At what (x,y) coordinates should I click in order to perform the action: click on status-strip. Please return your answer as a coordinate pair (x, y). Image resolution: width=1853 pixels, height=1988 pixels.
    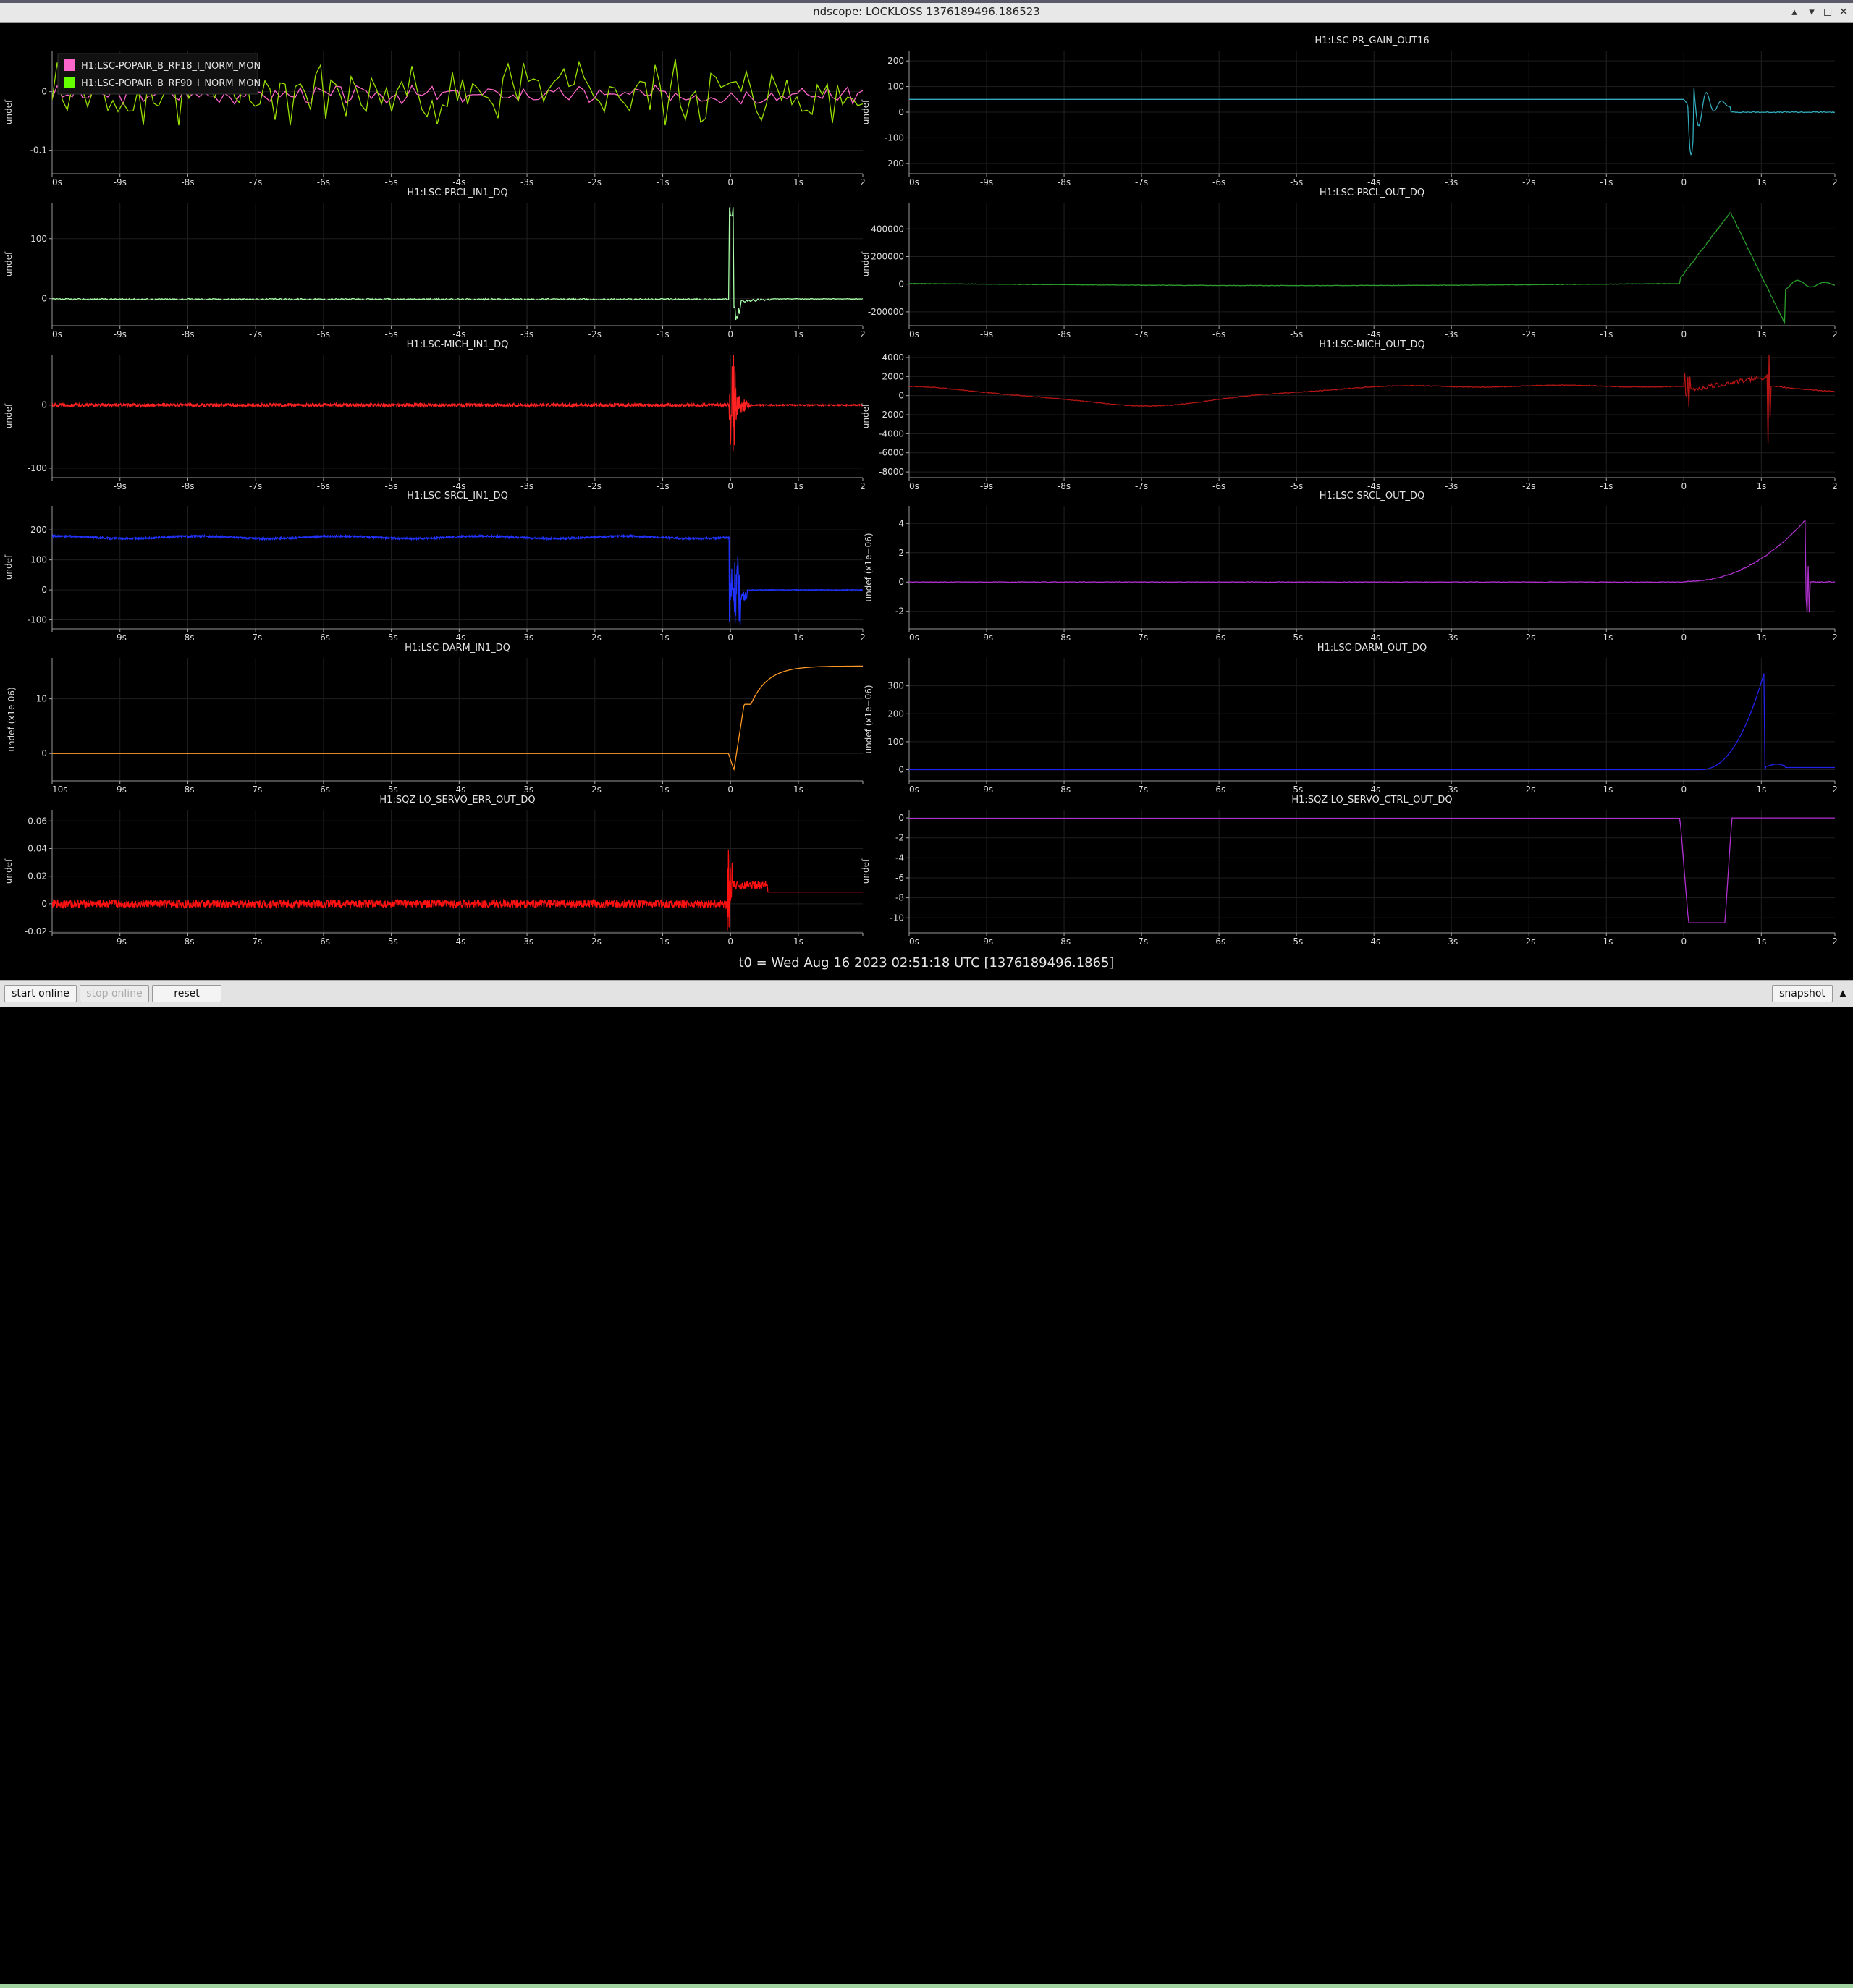
    Looking at the image, I should click on (926, 1986).